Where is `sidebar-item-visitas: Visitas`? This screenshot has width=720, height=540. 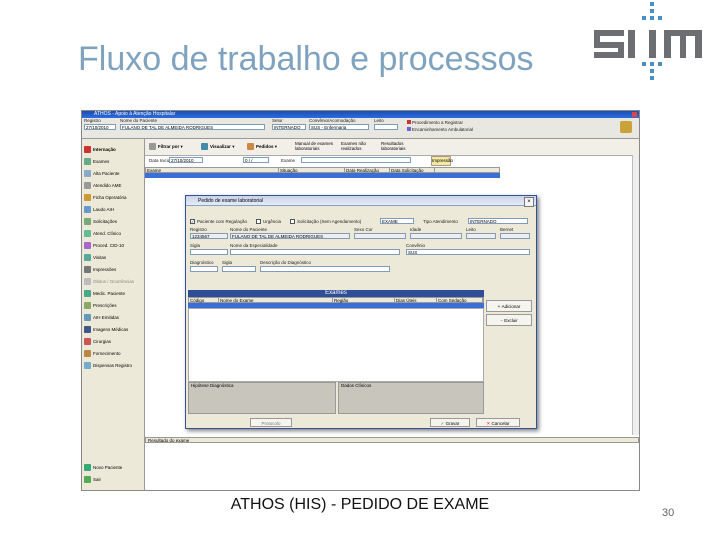
sidebar-item-visitas: Visitas is located at coordinates (95, 258).